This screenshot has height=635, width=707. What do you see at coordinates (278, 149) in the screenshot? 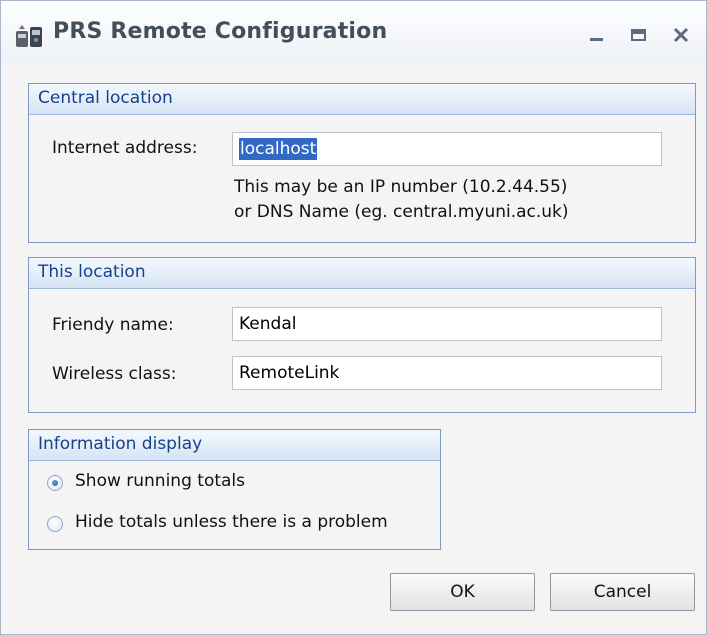
I see `internet-address-value: localhost` at bounding box center [278, 149].